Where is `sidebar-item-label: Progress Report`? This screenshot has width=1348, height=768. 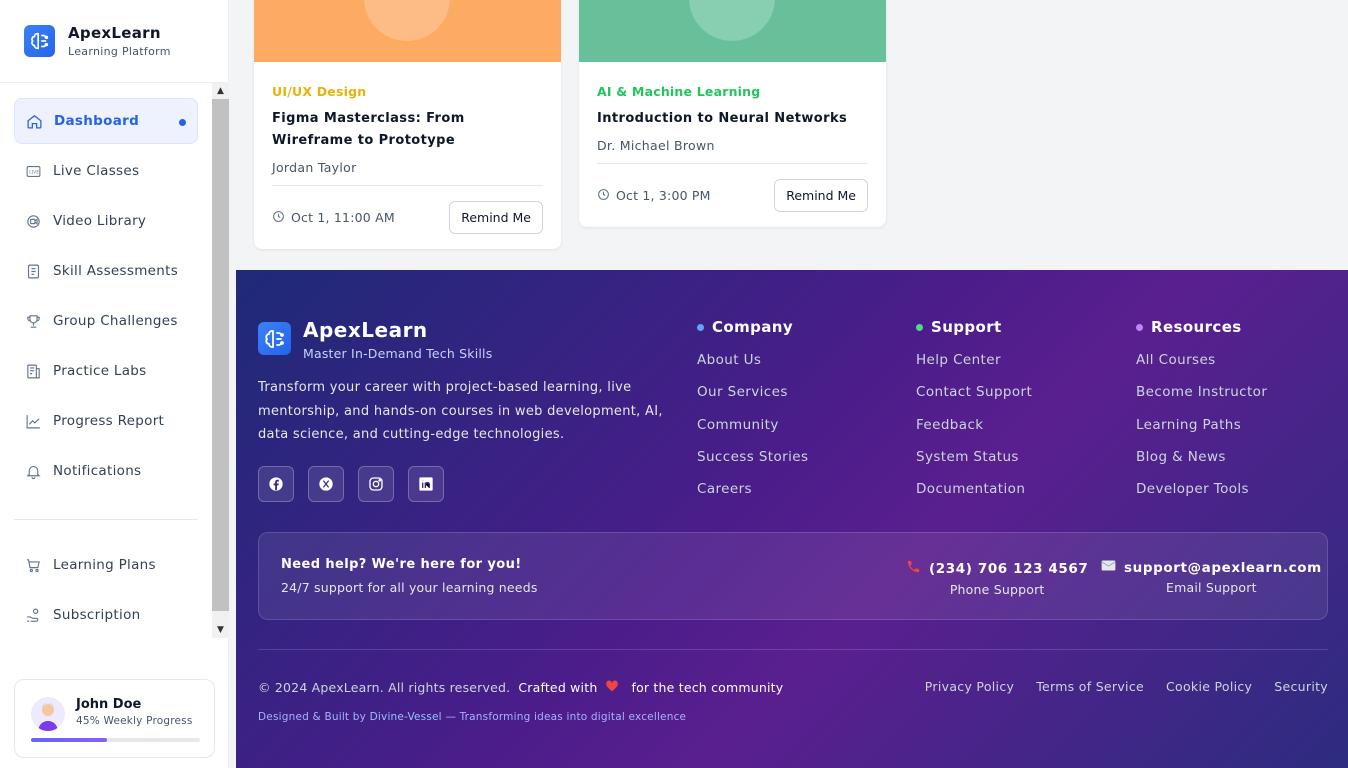 sidebar-item-label: Progress Report is located at coordinates (109, 421).